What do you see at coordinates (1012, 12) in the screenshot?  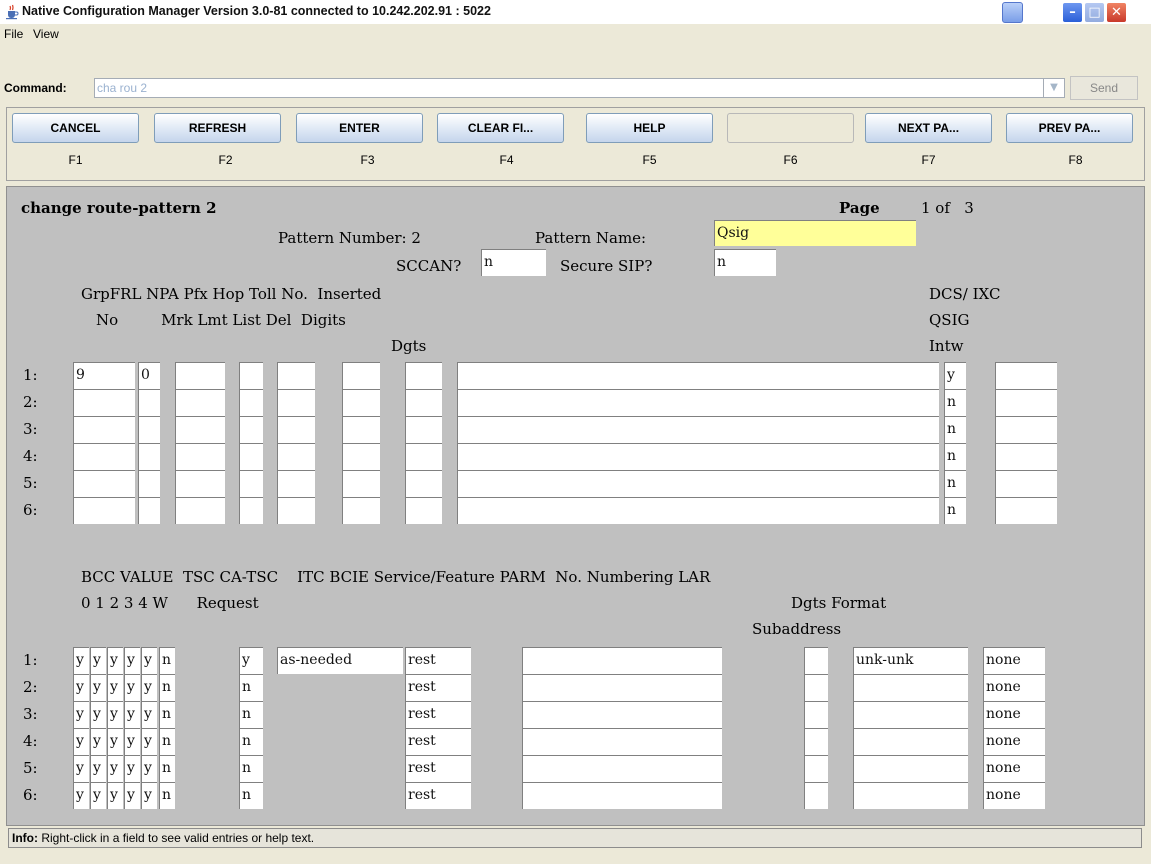 I see `window-menu-button` at bounding box center [1012, 12].